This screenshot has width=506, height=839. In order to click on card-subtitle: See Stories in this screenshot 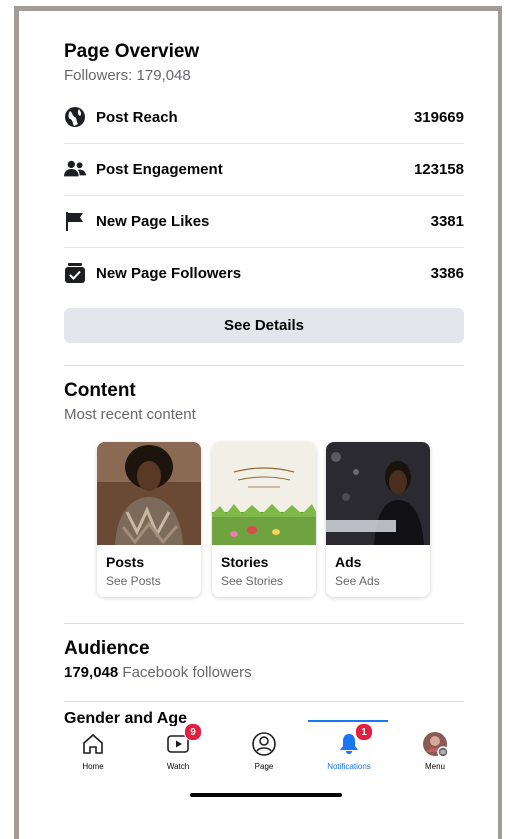, I will do `click(252, 581)`.